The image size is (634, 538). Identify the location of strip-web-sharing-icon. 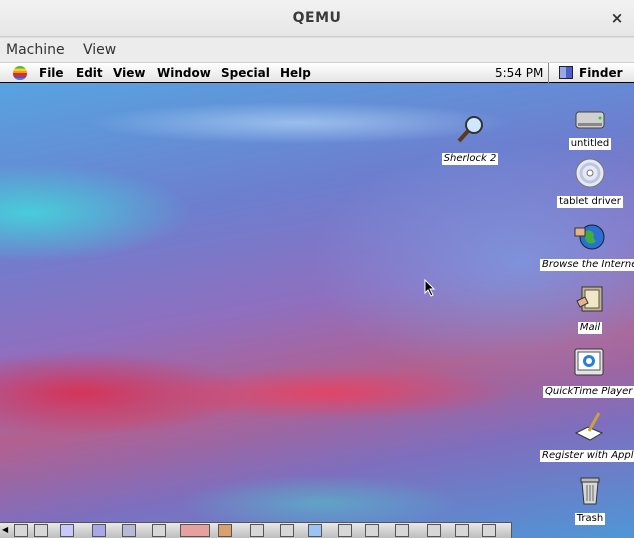
(434, 530).